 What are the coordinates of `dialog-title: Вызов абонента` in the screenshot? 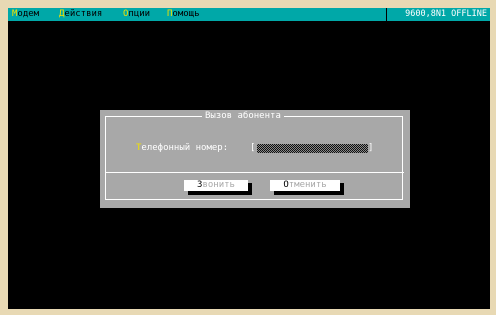 It's located at (243, 116).